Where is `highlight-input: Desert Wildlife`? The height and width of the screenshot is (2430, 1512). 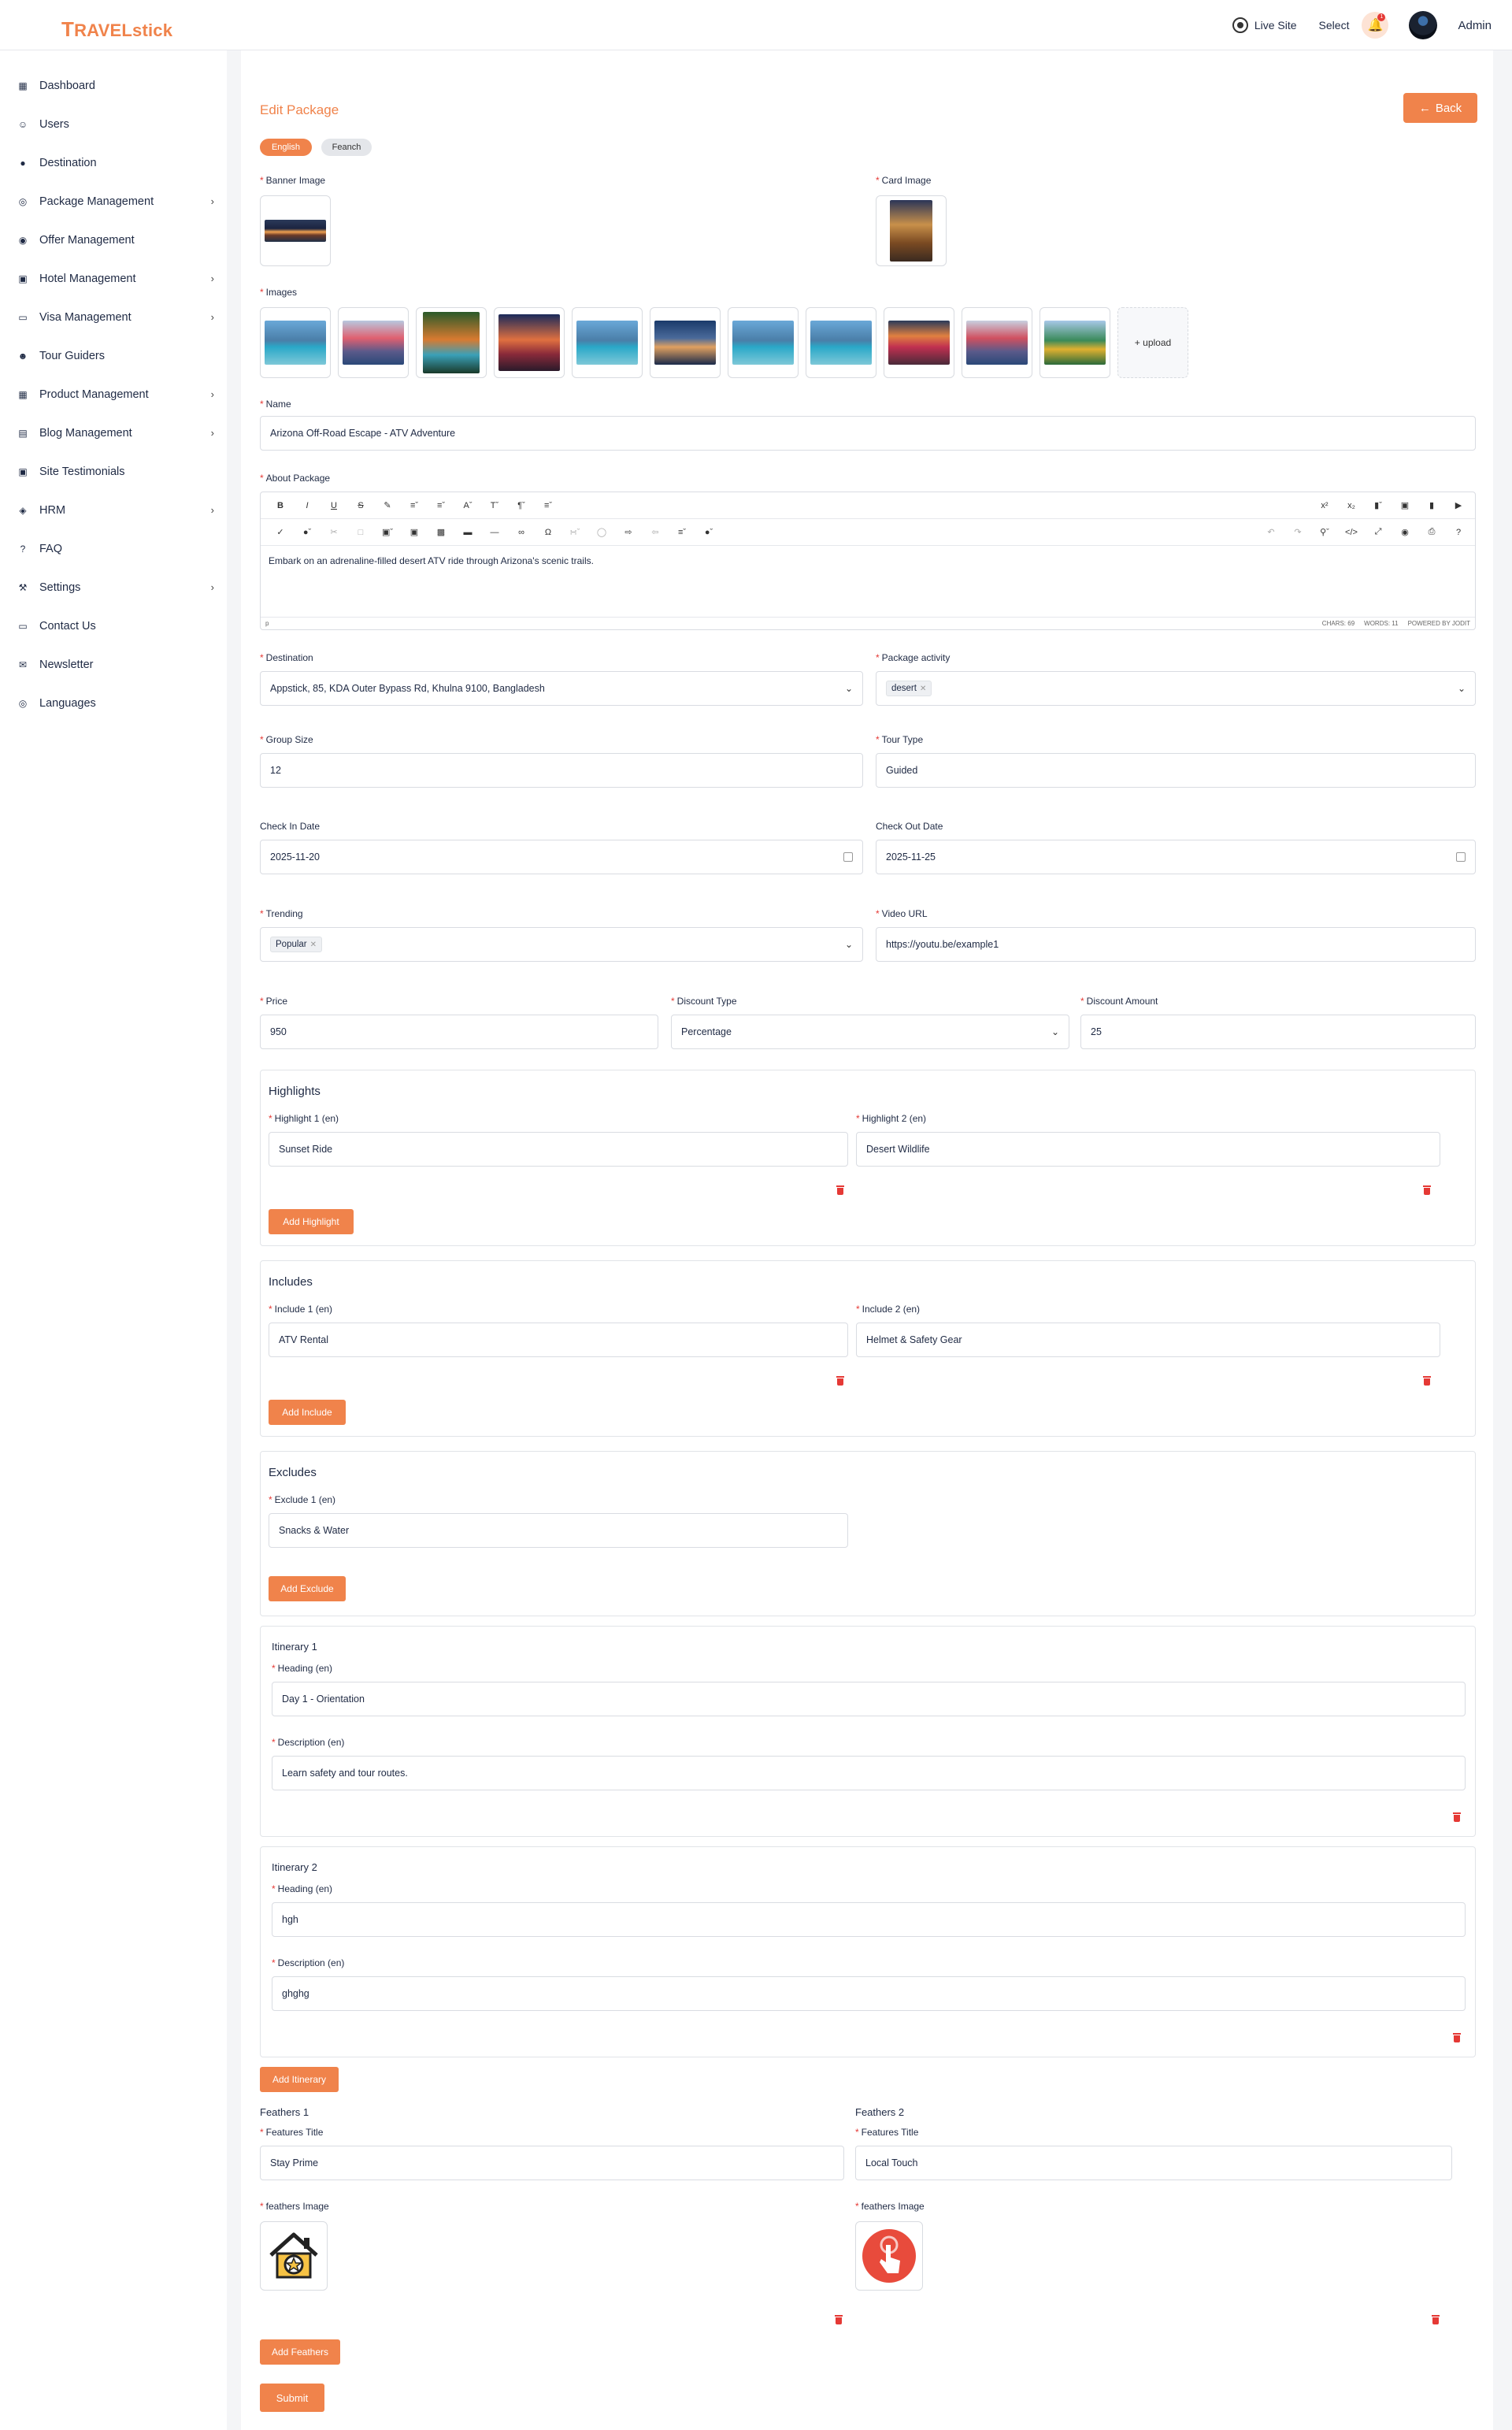
highlight-input: Desert Wildlife is located at coordinates (1148, 1149).